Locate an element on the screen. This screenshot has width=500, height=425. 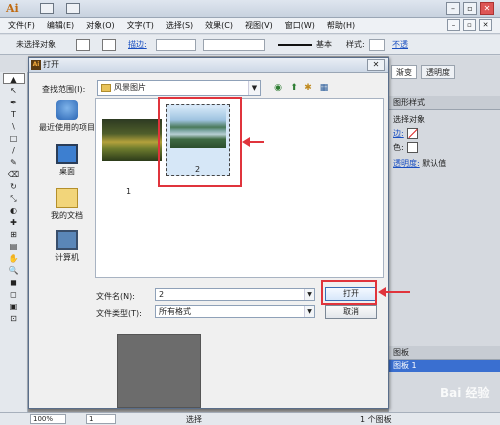
drawing-mode-icon: ▣ is located at coordinates (14, 306).